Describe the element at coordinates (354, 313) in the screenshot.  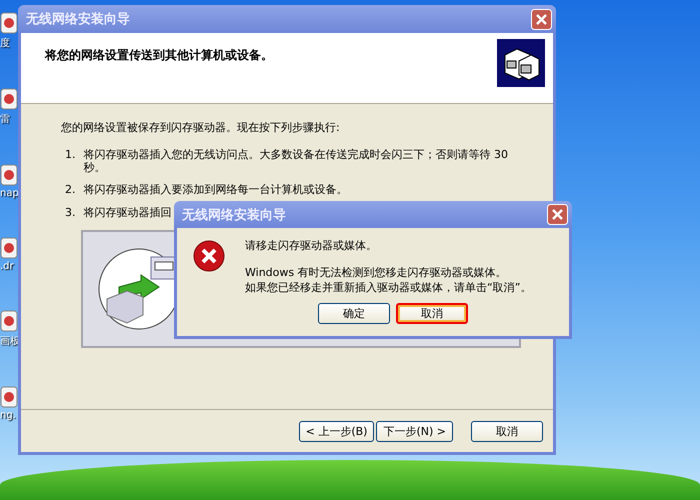
I see `dialog-button: 确定` at that location.